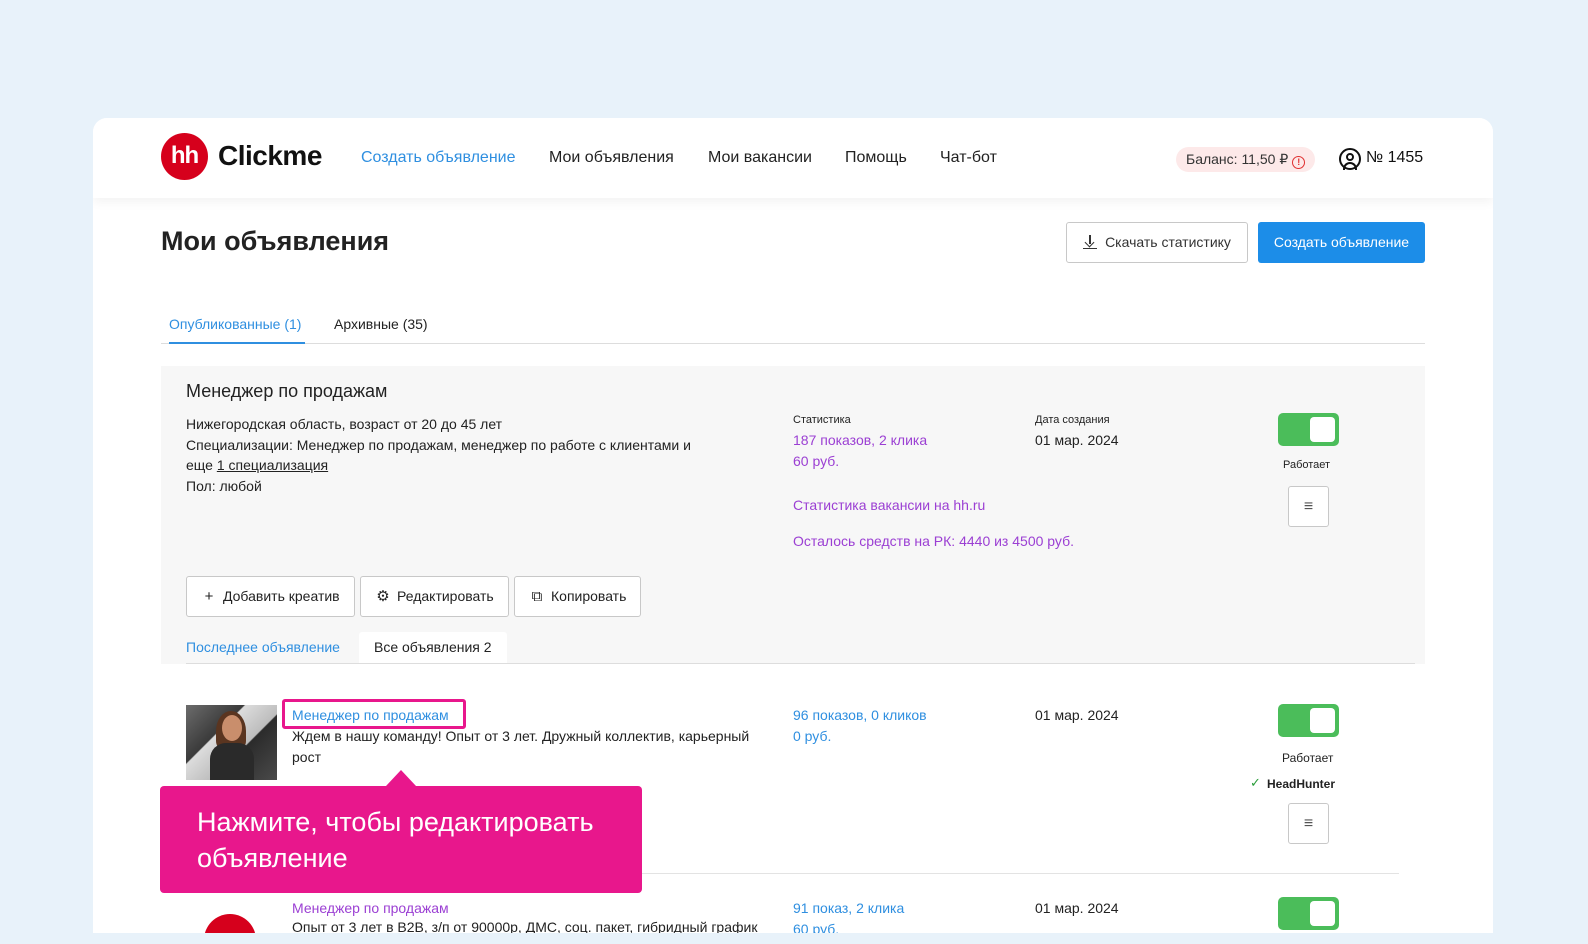 This screenshot has height=944, width=1588. I want to click on ad-spent: 60 руб., so click(816, 927).